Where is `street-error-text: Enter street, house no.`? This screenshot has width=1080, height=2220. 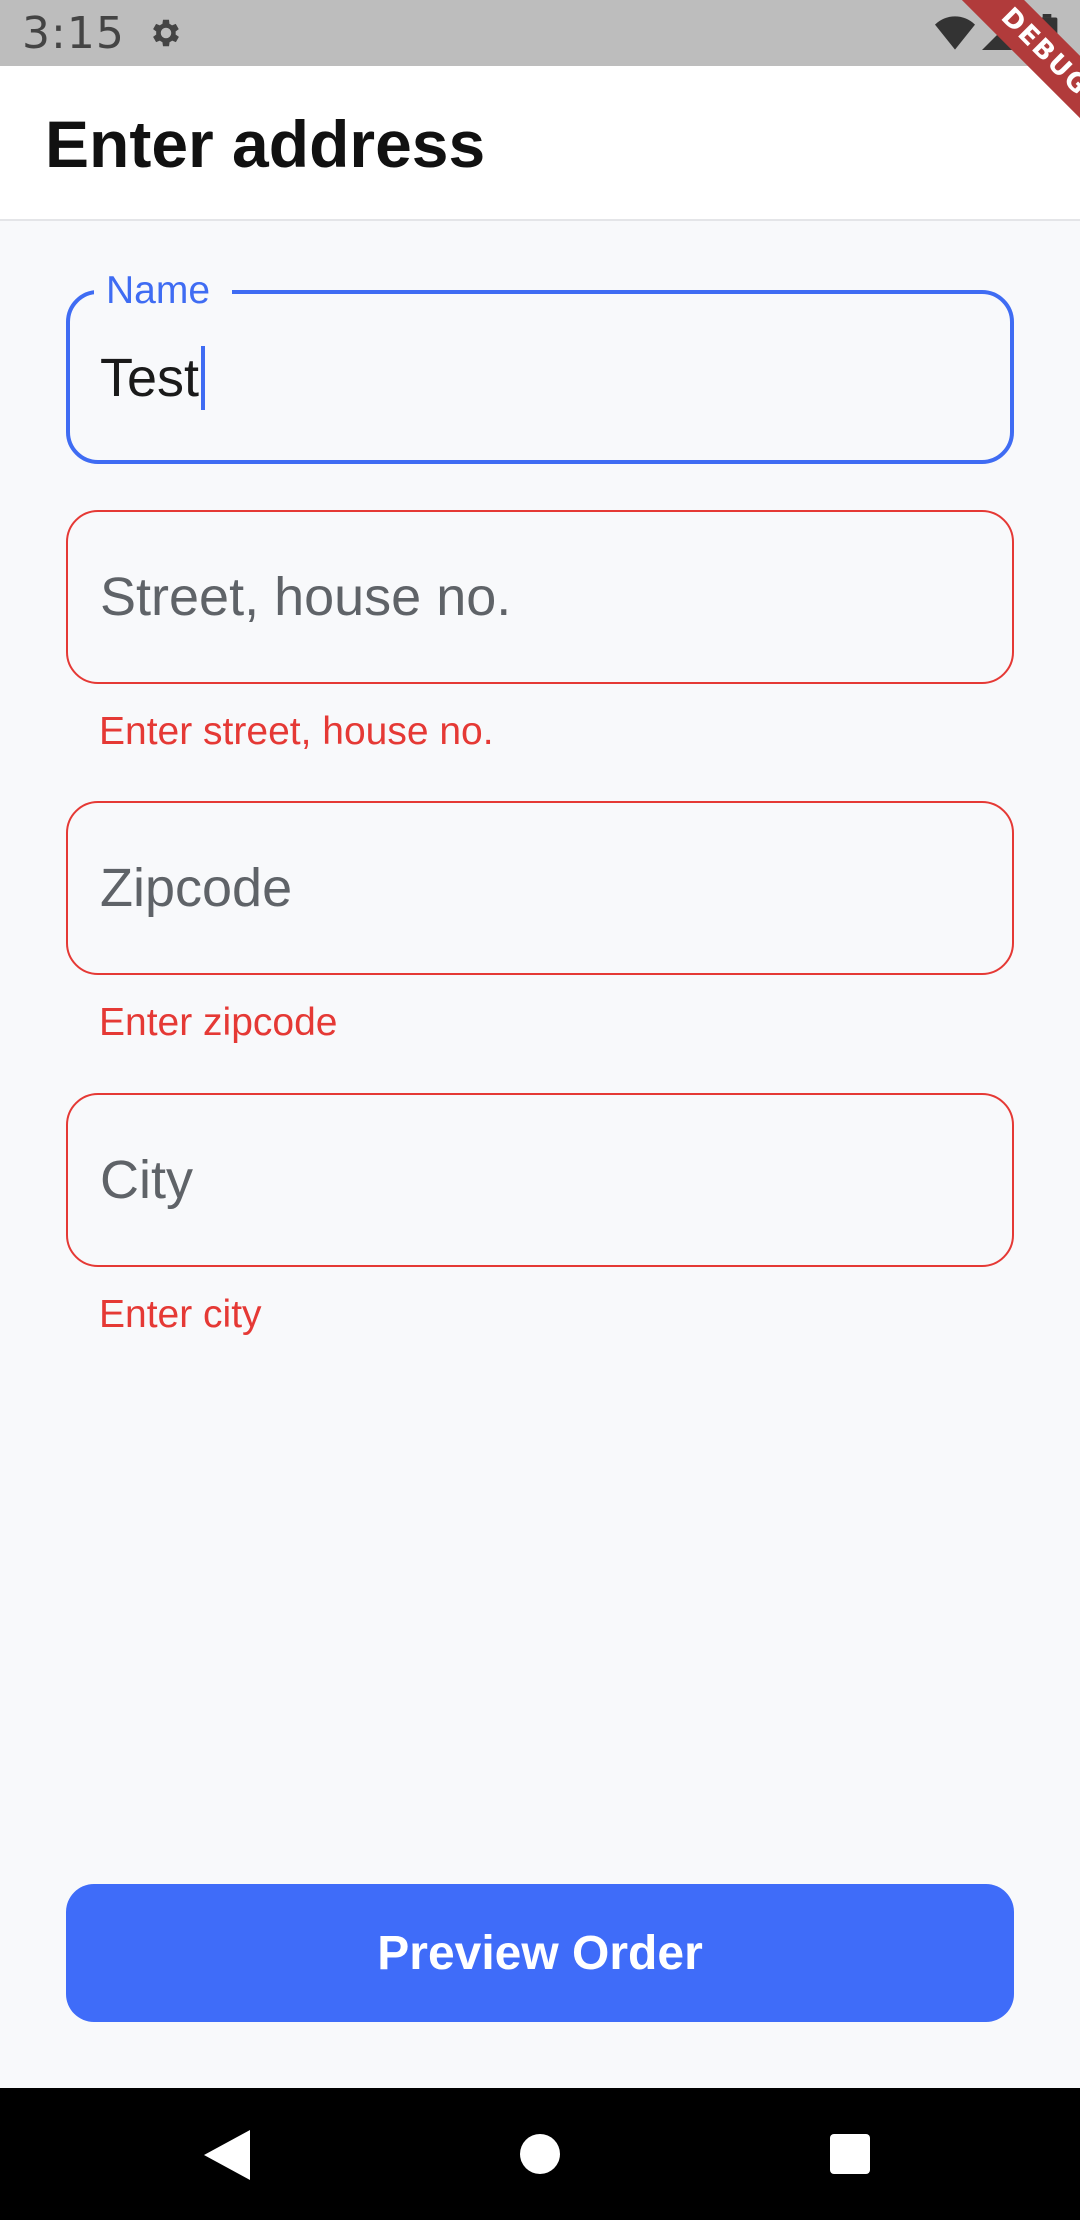
street-error-text: Enter street, house no. is located at coordinates (296, 731).